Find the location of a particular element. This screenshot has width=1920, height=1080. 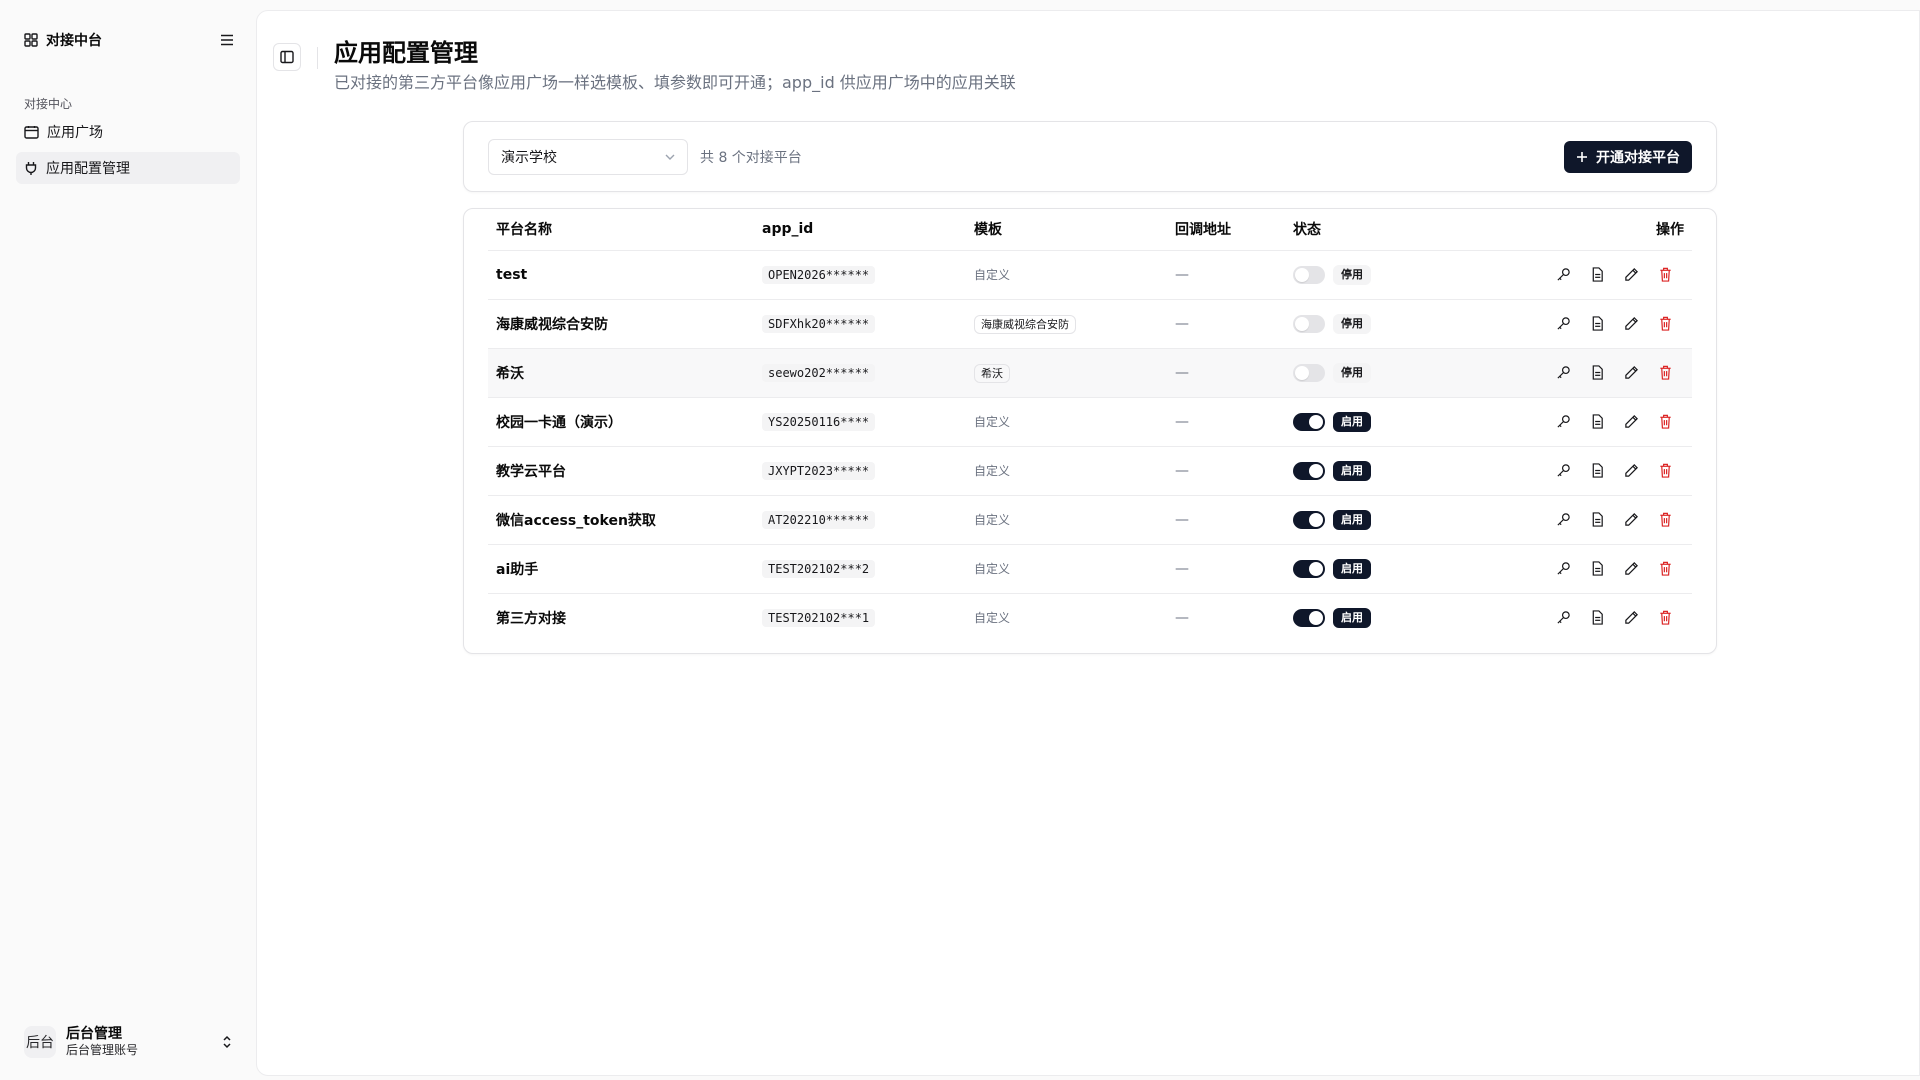

sidebar-toggle-icon is located at coordinates (287, 57).